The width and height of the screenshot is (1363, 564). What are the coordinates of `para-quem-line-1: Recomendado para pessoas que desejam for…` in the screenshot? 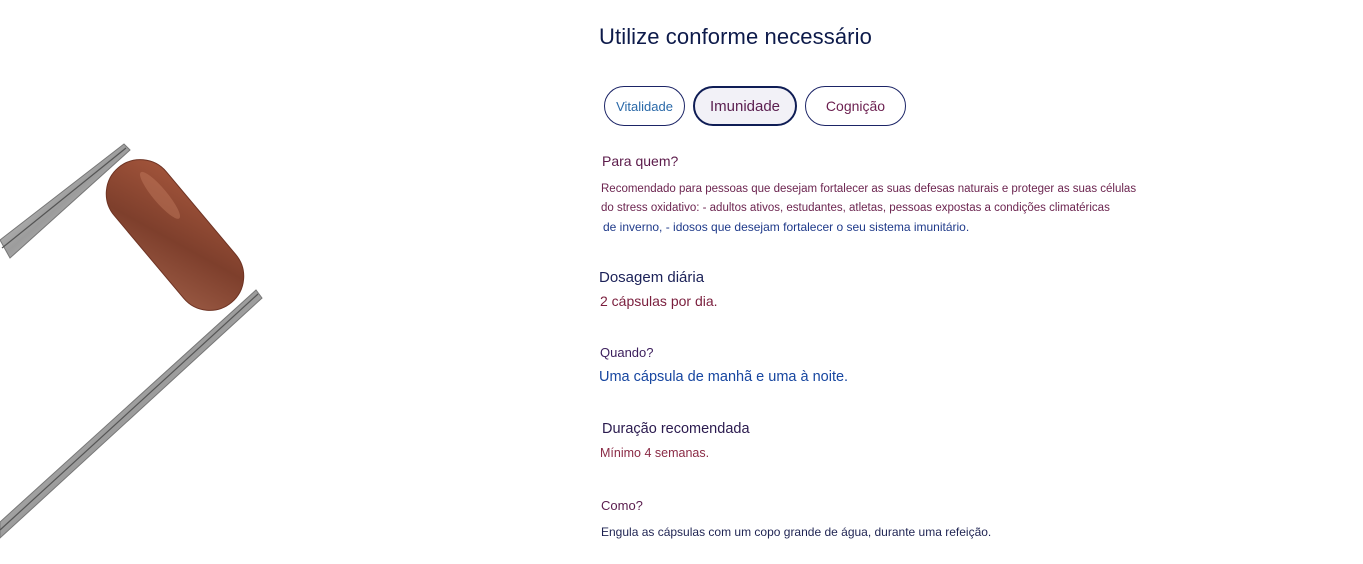 It's located at (869, 189).